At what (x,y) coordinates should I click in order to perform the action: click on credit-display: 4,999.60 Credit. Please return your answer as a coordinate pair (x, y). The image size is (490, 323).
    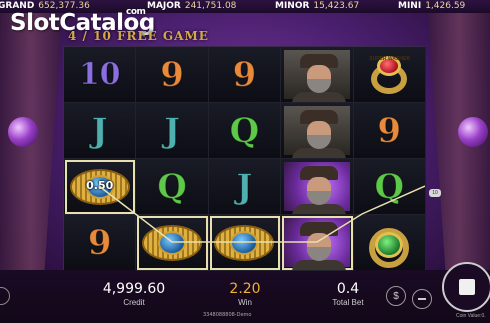
    Looking at the image, I should click on (134, 294).